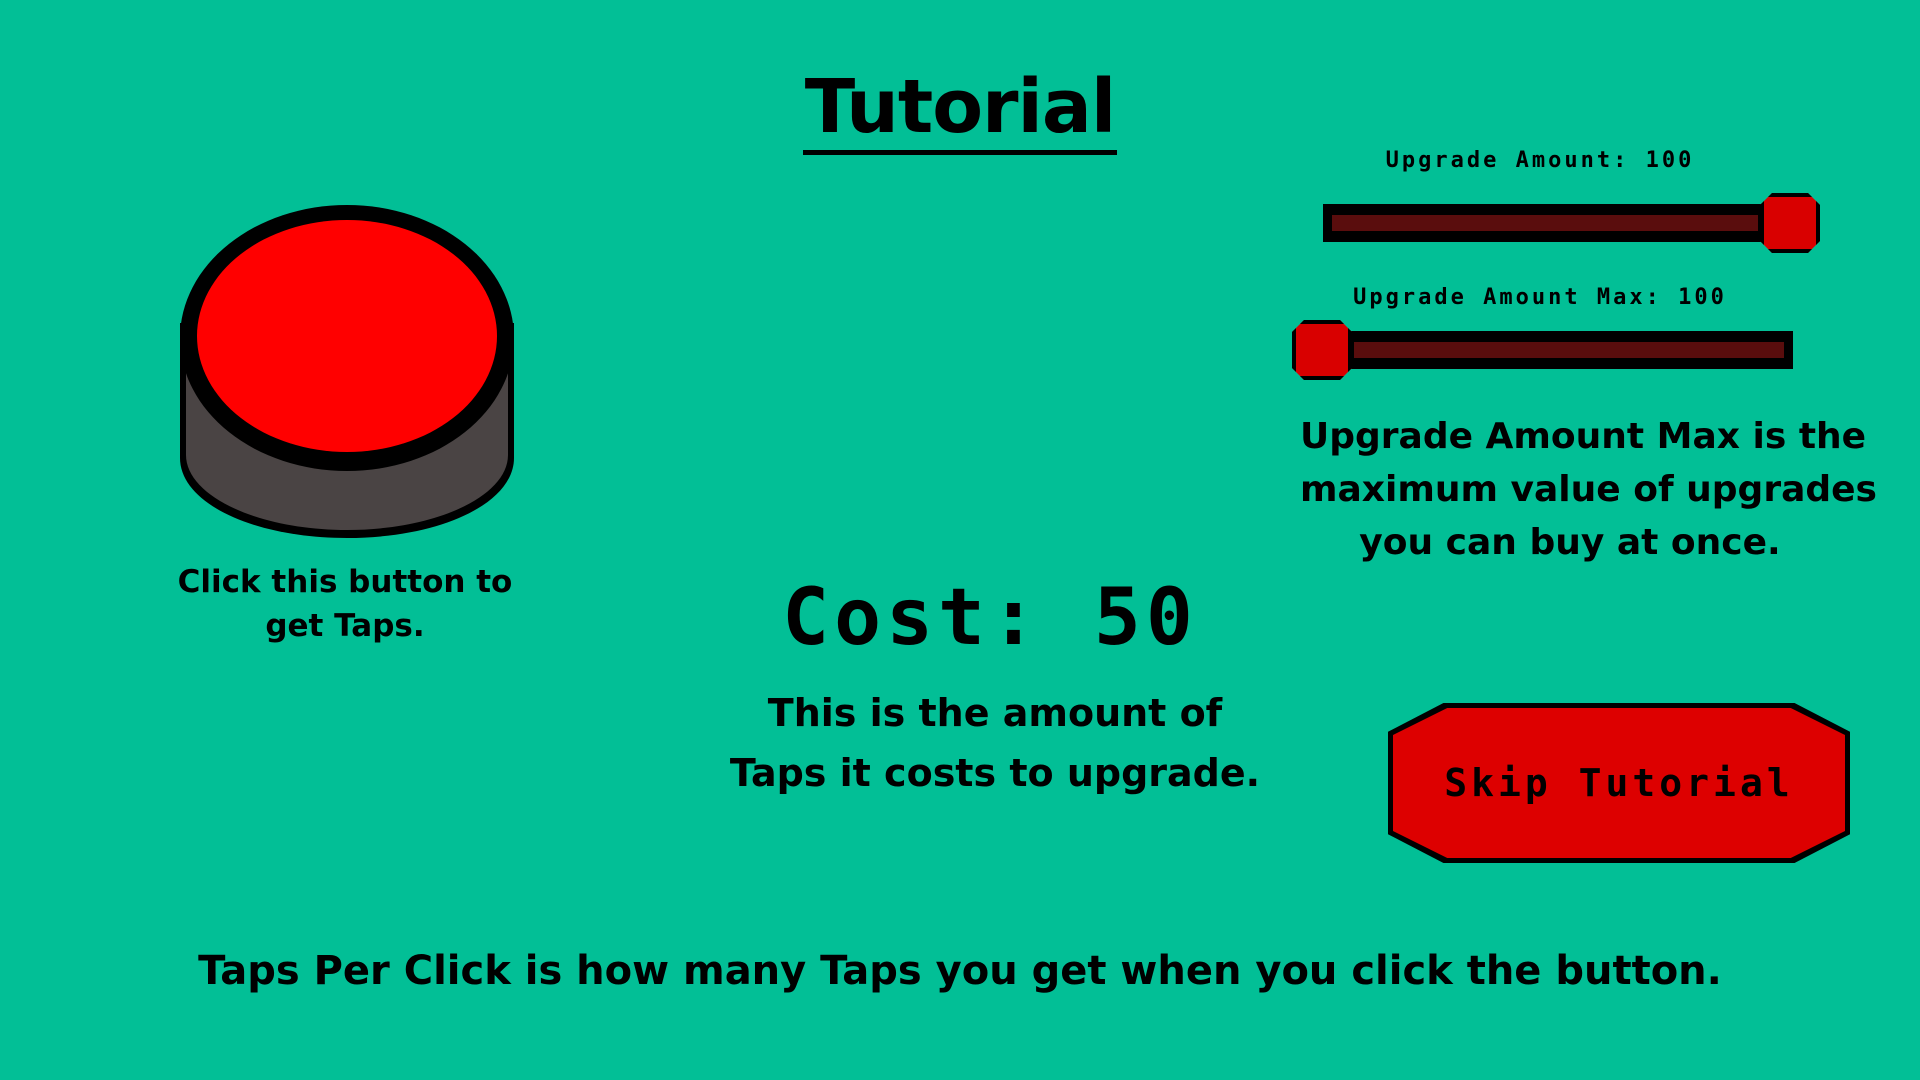 The image size is (1920, 1080). I want to click on page-title: Tutorial, so click(960, 108).